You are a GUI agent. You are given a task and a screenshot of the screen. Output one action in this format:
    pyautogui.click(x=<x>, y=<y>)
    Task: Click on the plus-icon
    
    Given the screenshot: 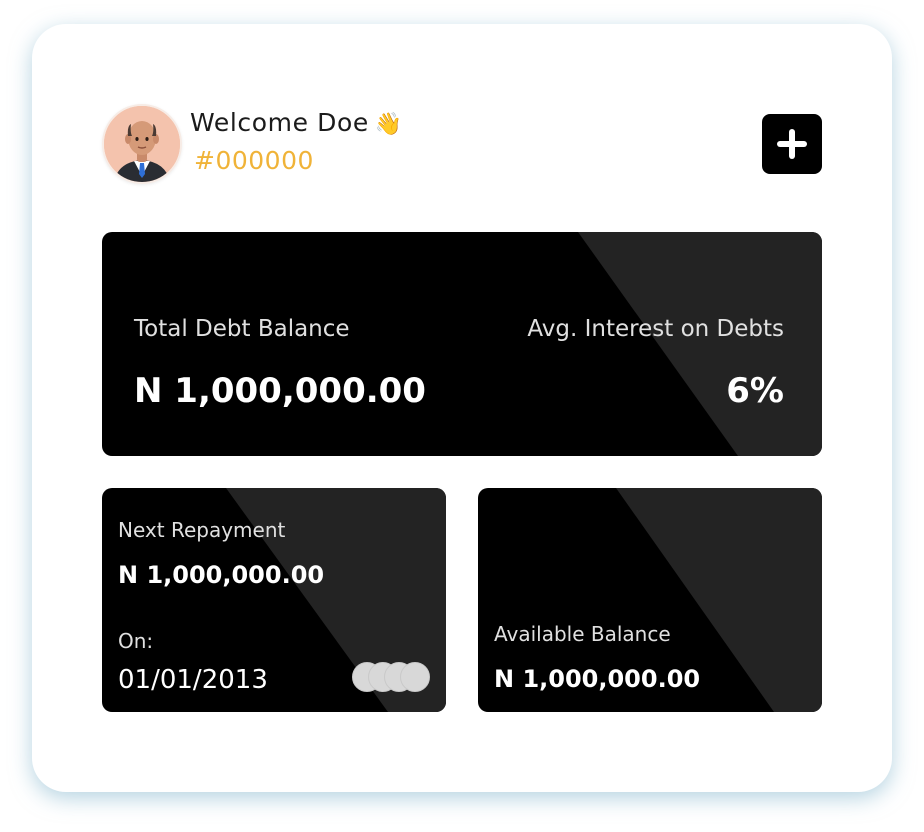 What is the action you would take?
    pyautogui.click(x=792, y=144)
    